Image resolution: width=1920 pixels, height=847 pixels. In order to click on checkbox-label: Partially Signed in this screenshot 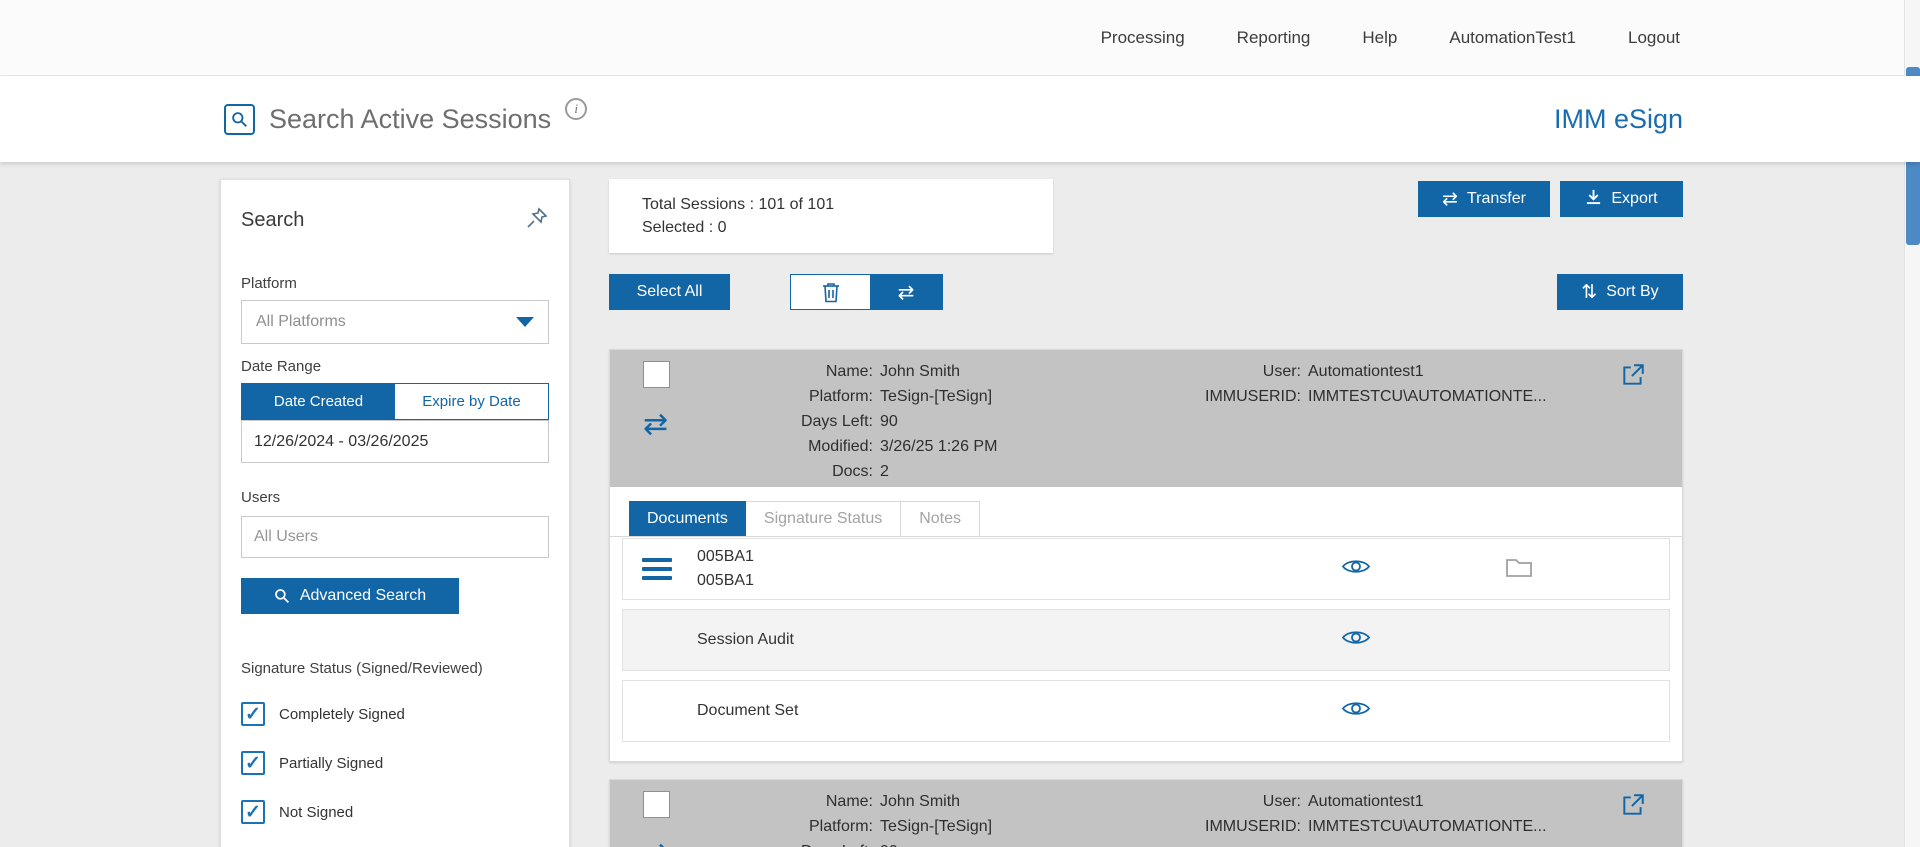, I will do `click(331, 763)`.